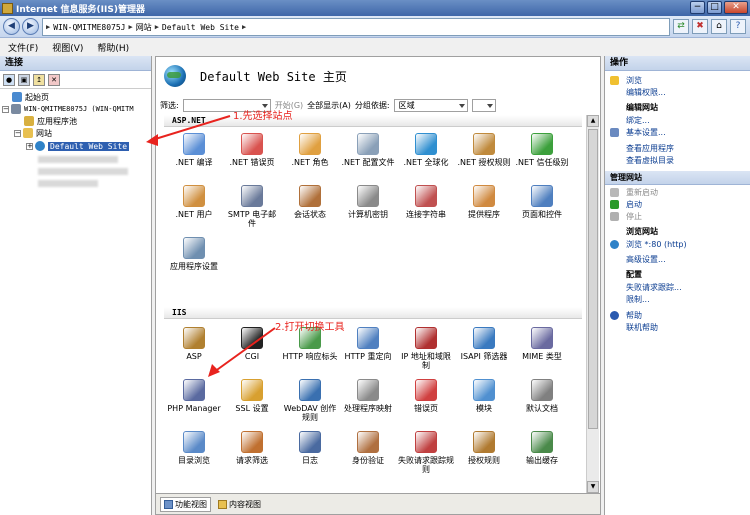 This screenshot has height=515, width=750. Describe the element at coordinates (700, 26) in the screenshot. I see `stop-icon: ✖` at that location.